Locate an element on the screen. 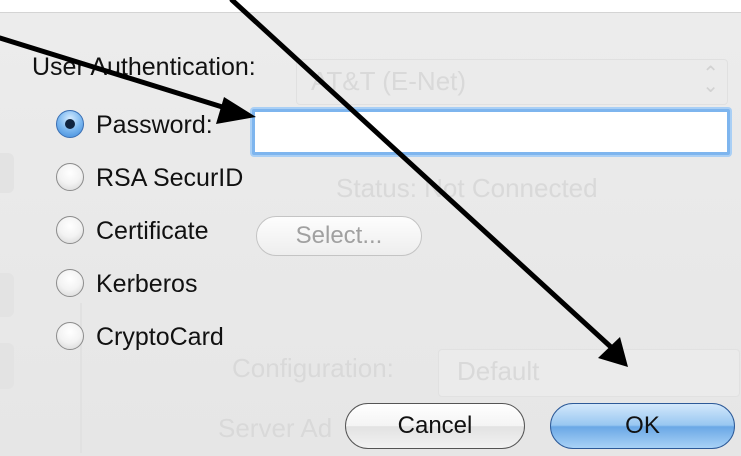  arrow-to-password-head is located at coordinates (236, 110).